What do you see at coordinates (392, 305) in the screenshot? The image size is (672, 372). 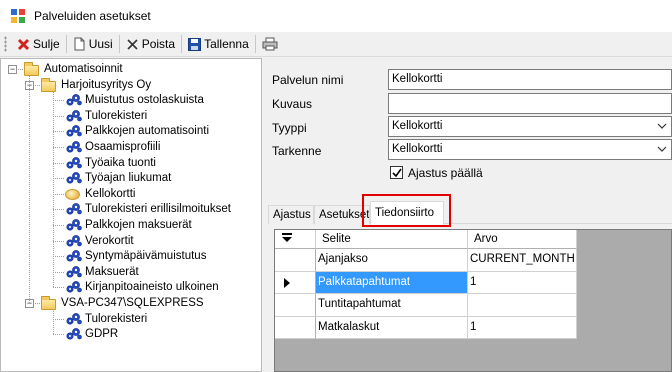 I see `grid-cell-description: Tuntitapahtumat` at bounding box center [392, 305].